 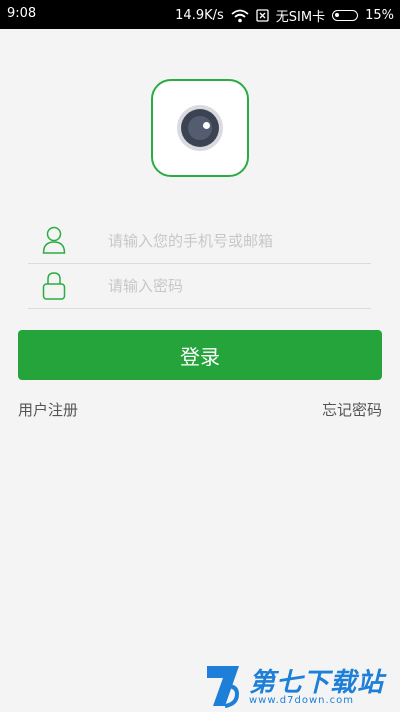 I want to click on lock-icon, so click(x=54, y=288).